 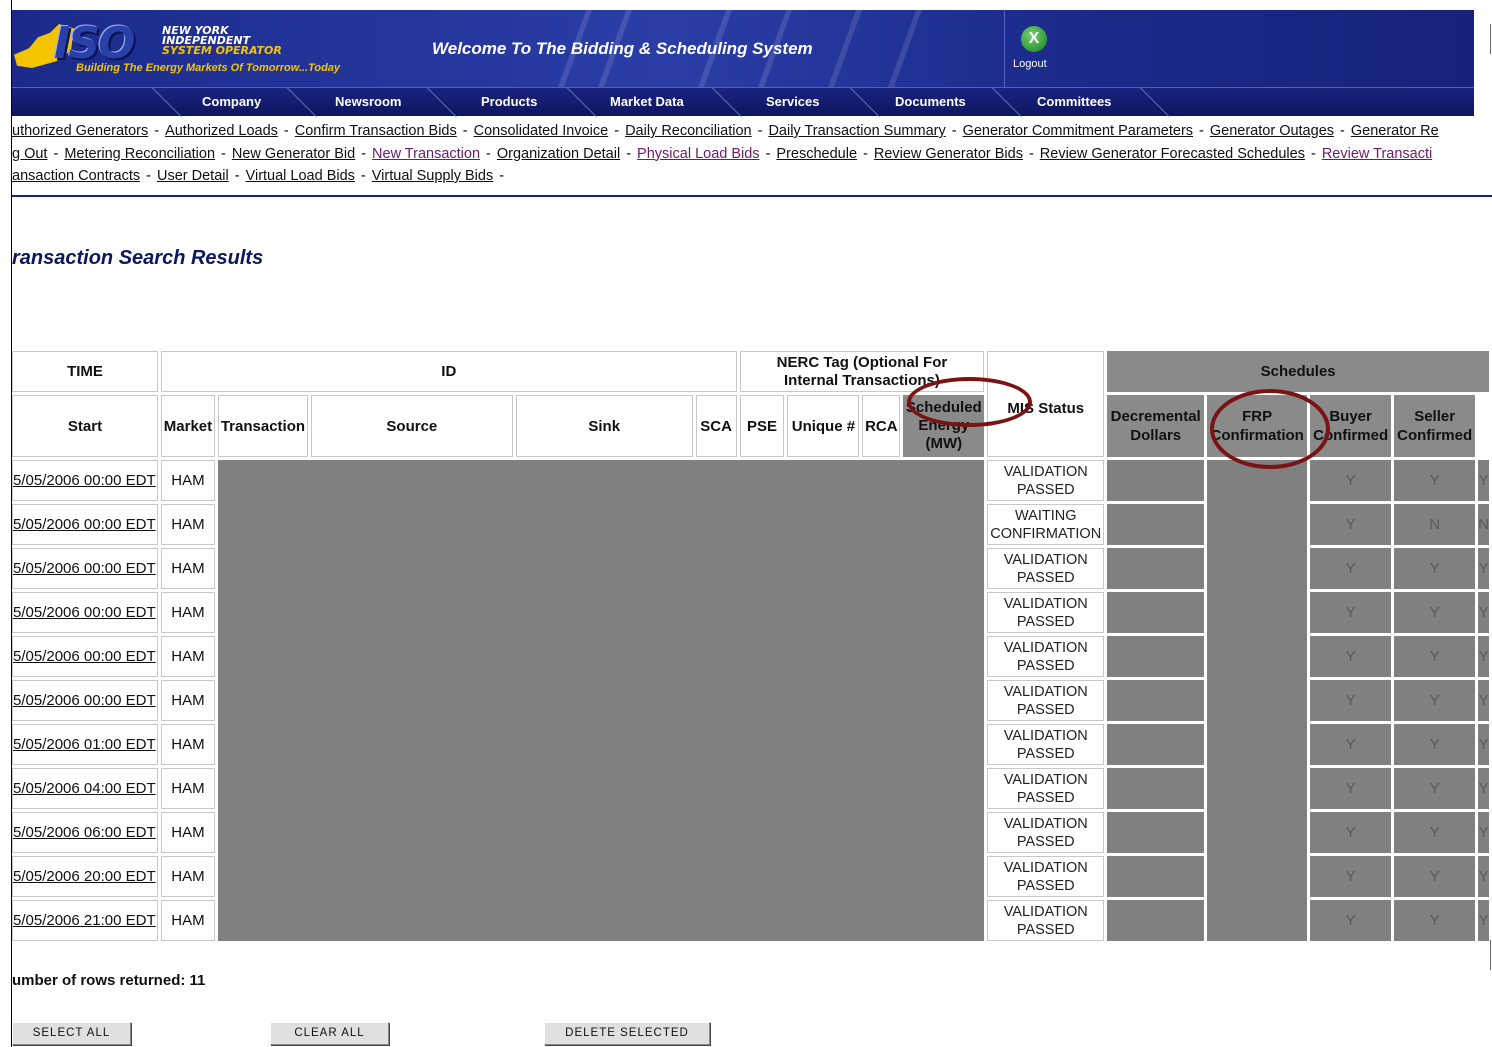 I want to click on header-time: TIME, so click(x=85, y=371).